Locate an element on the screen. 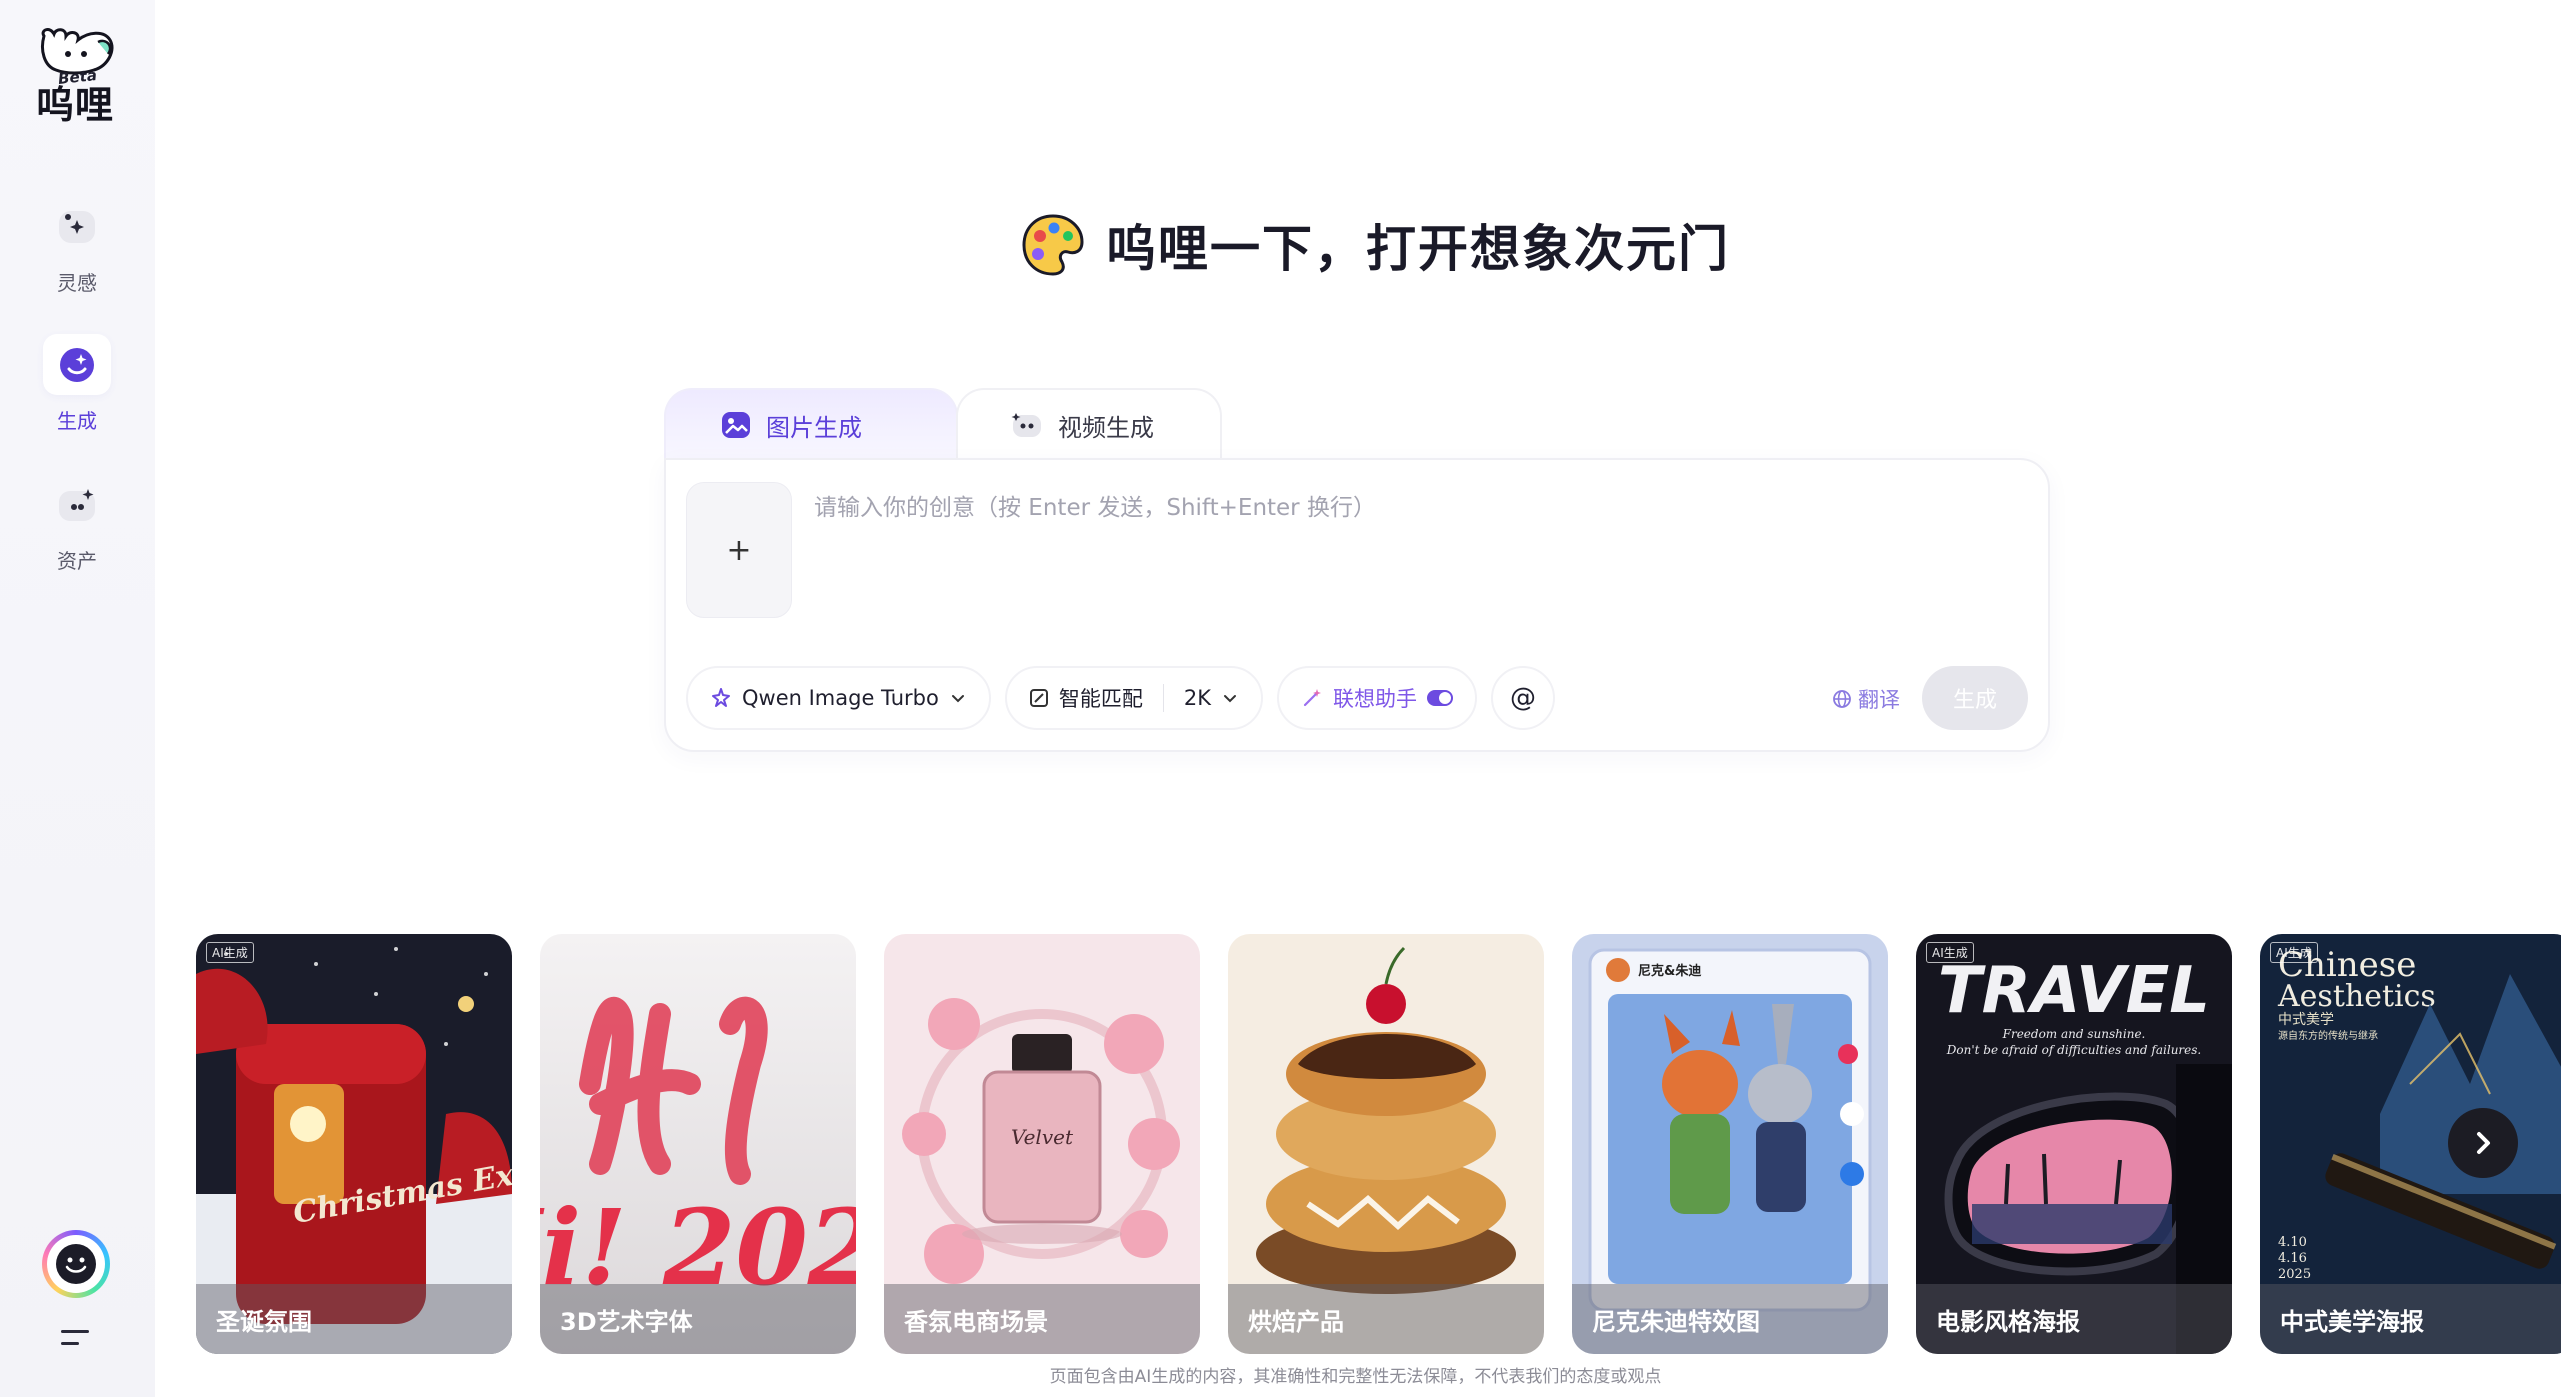 The height and width of the screenshot is (1397, 2561). avatar is located at coordinates (76, 1264).